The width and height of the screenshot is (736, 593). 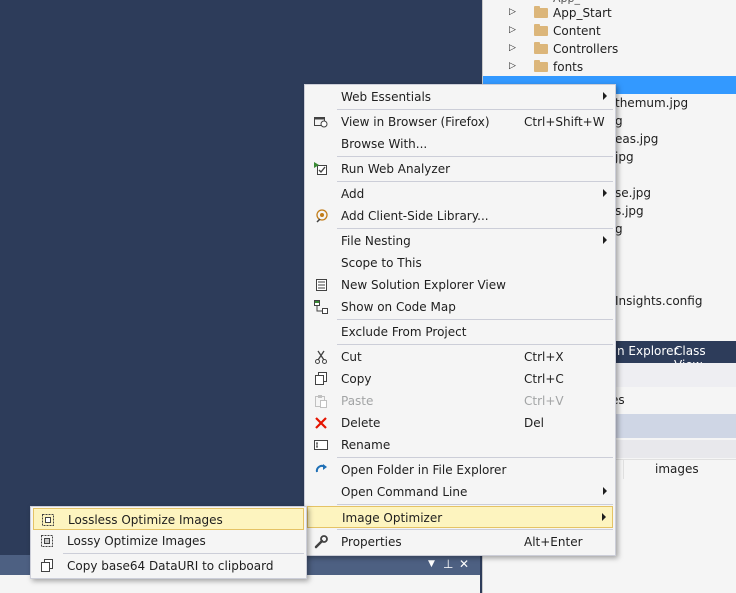 I want to click on menu-item-label: View in Browser (Firefox), so click(x=415, y=122).